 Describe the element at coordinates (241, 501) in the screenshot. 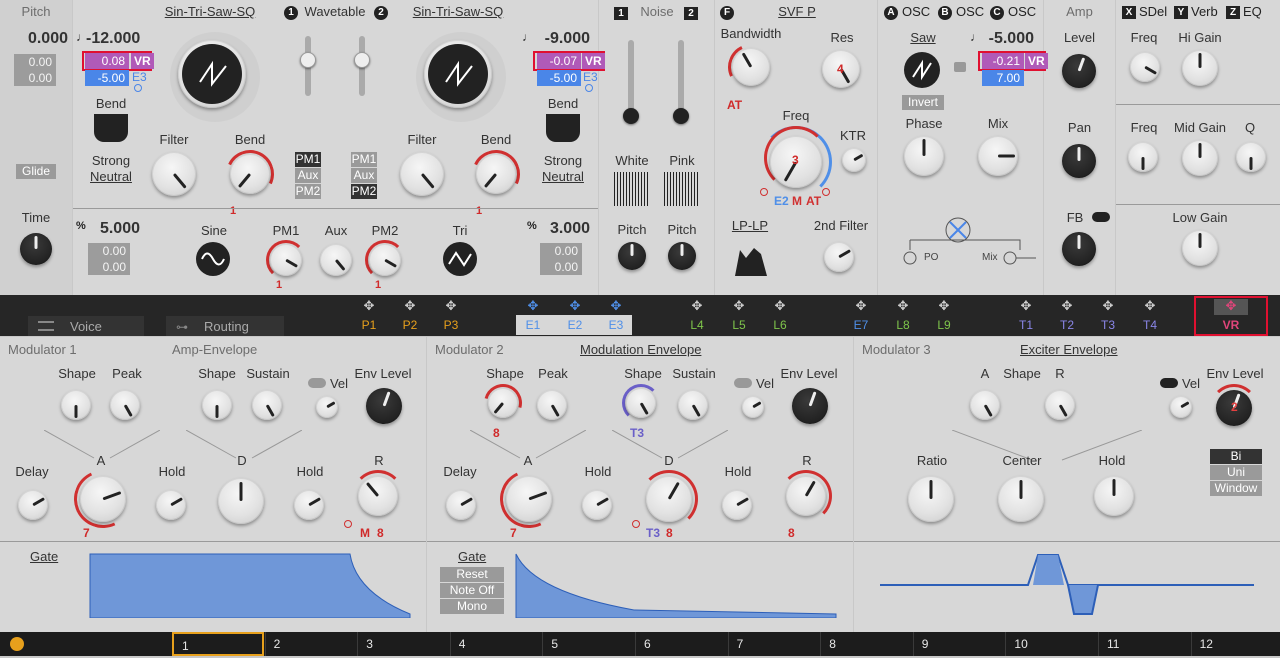

I see `mod1-decay-knob` at that location.